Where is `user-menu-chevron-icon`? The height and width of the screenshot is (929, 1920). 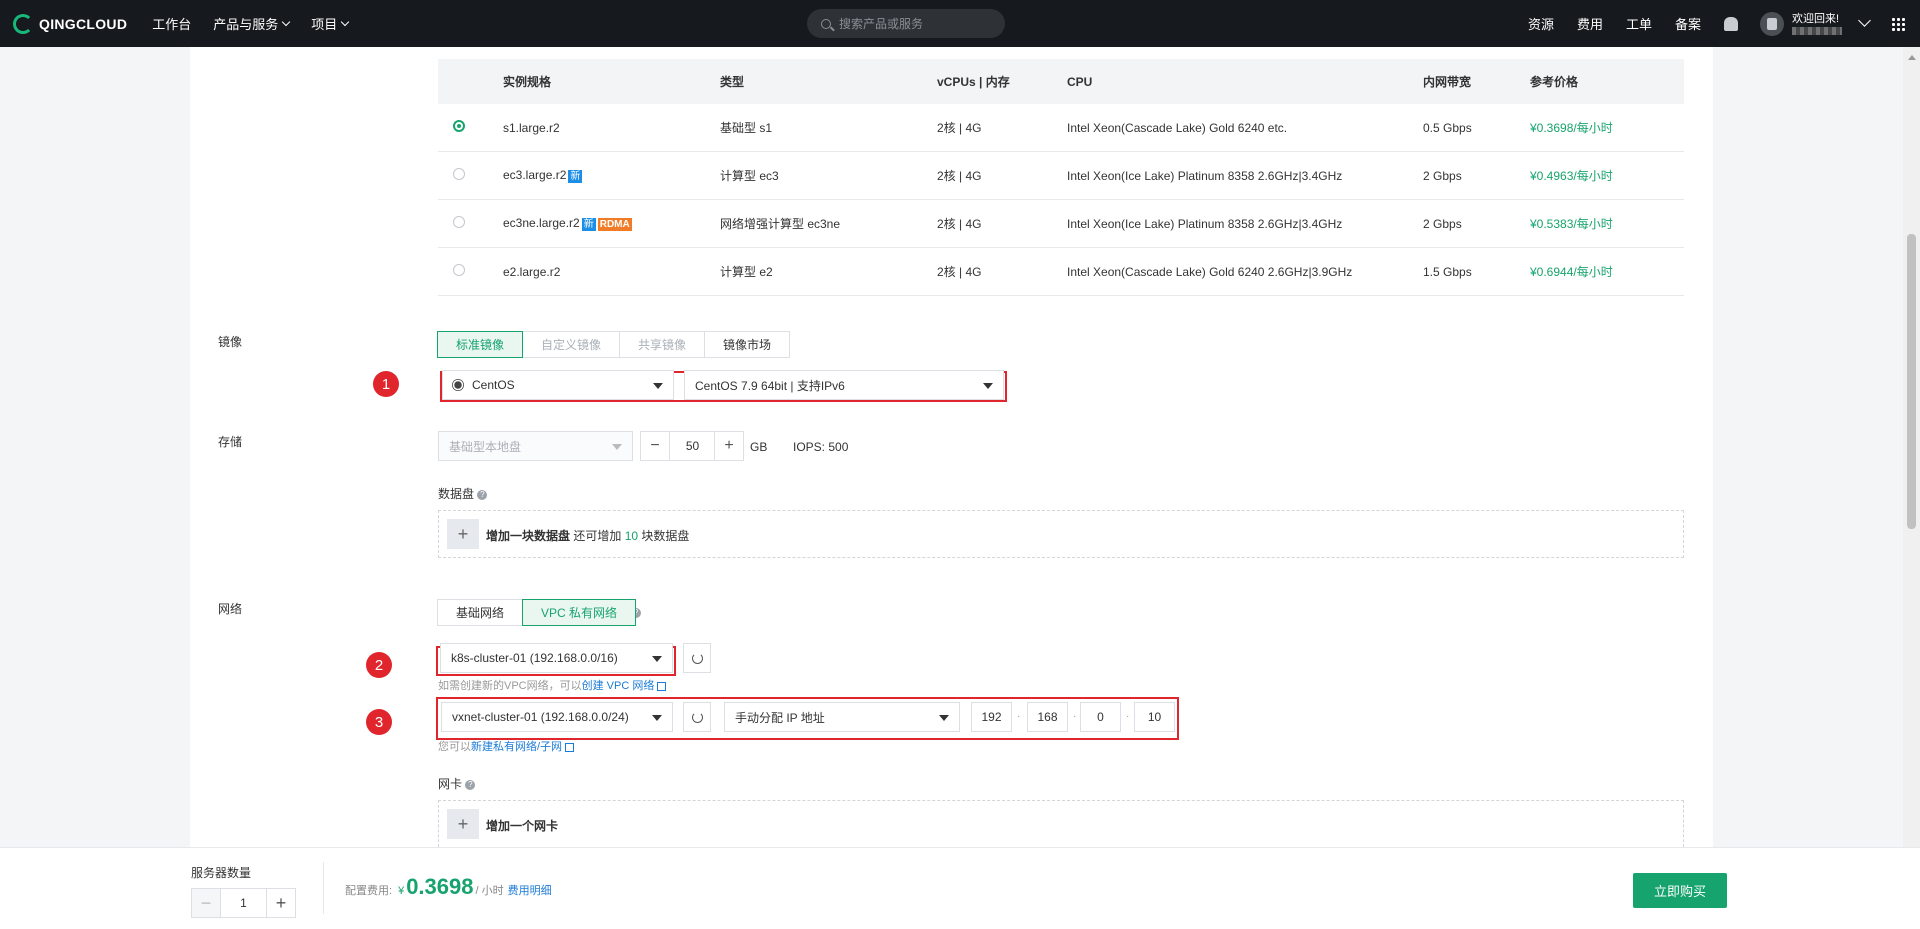 user-menu-chevron-icon is located at coordinates (1864, 20).